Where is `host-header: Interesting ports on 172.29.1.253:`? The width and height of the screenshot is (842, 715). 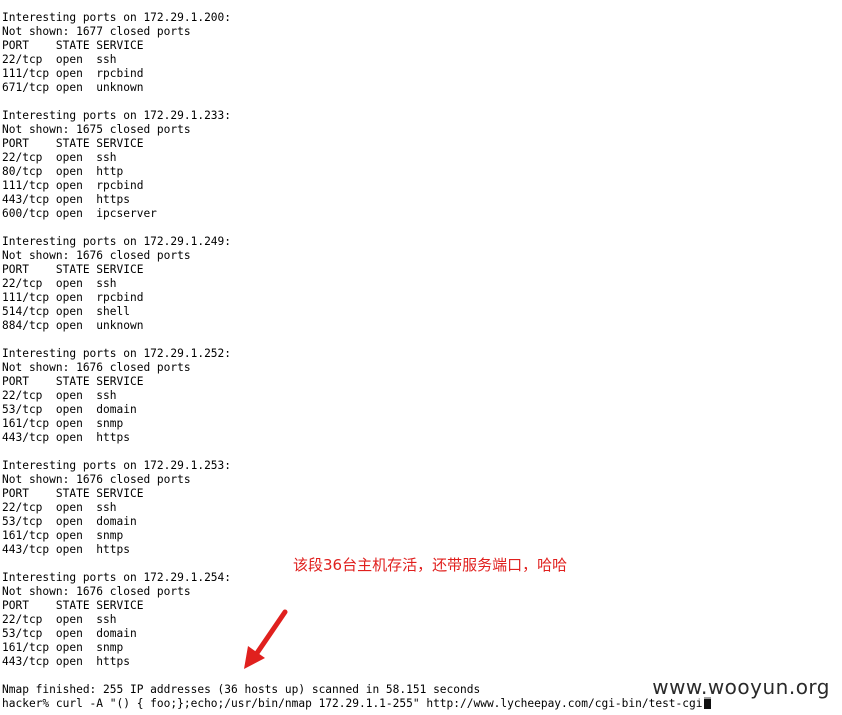 host-header: Interesting ports on 172.29.1.253: is located at coordinates (117, 465).